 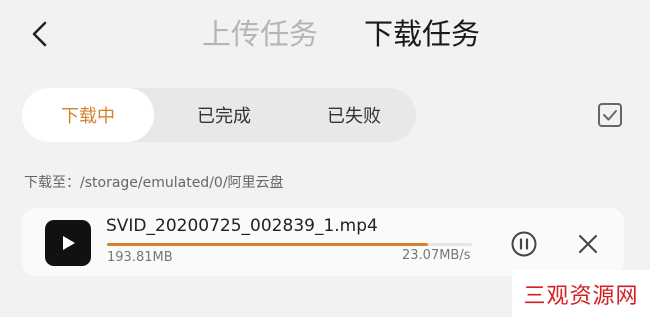 I want to click on file-name: SVID_20200725_002839_1.mp4, so click(x=242, y=226).